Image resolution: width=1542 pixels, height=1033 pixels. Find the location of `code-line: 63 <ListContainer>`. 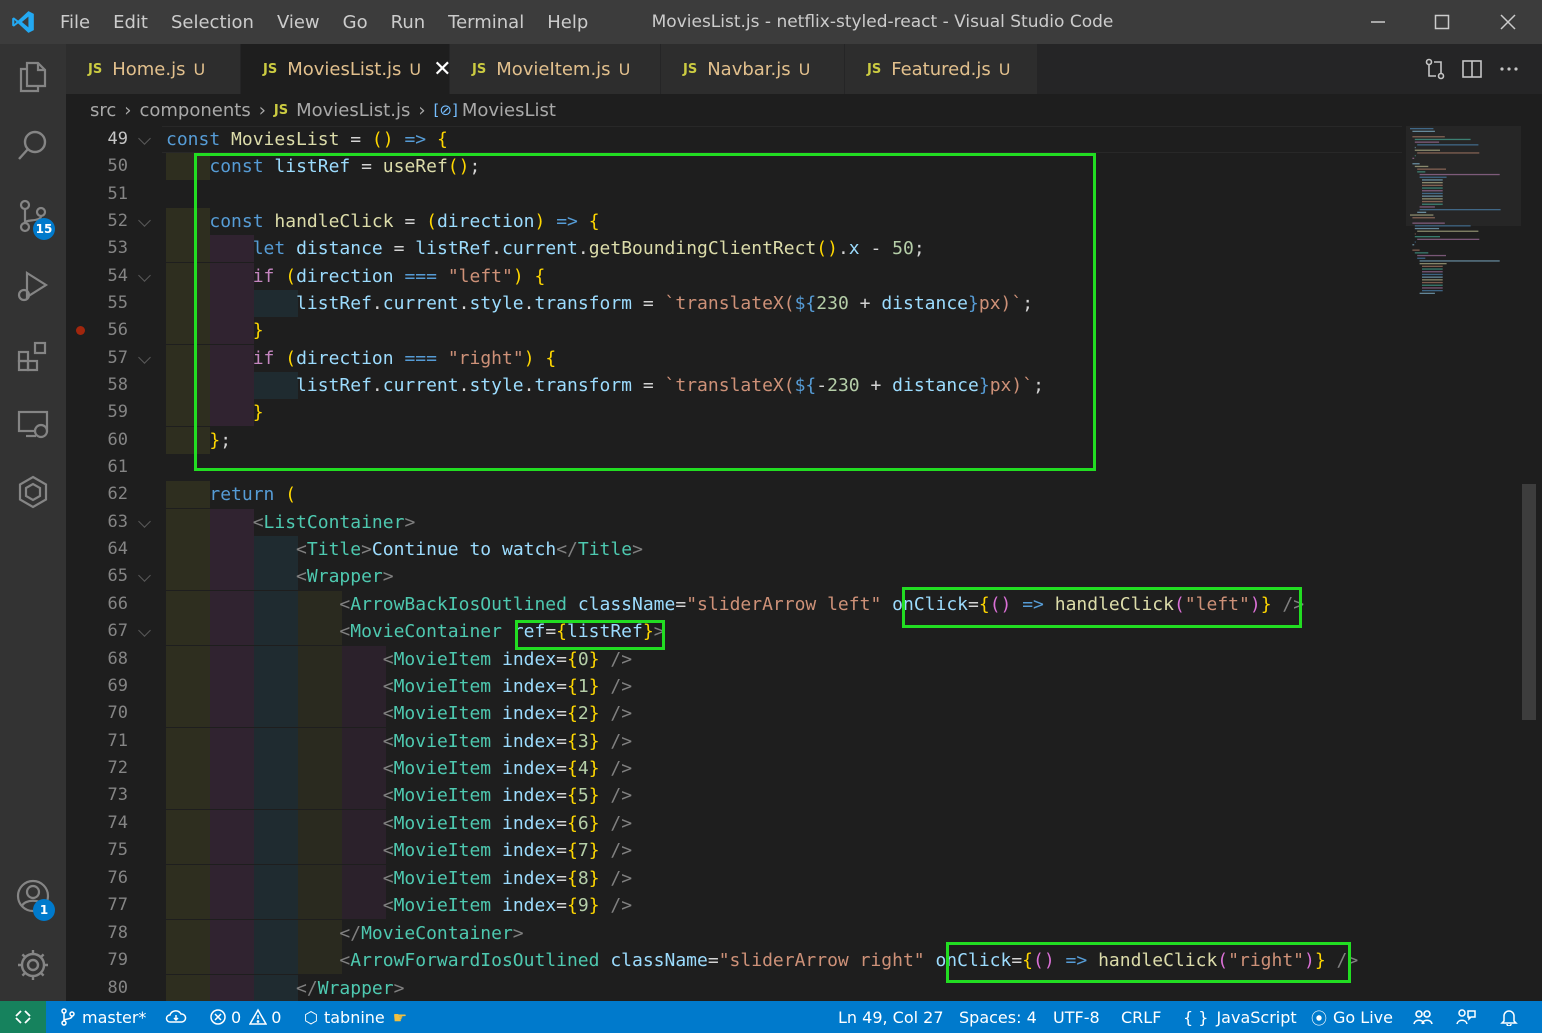

code-line: 63 <ListContainer> is located at coordinates (733, 522).